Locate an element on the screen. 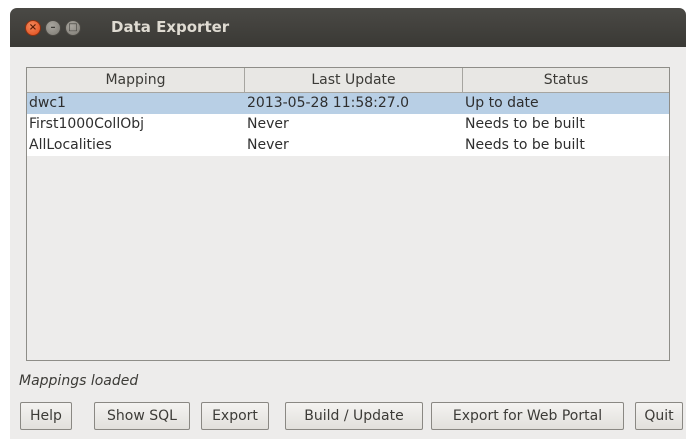  table-row: dwc1 2013-05-28 11:58:27.0 Up to date is located at coordinates (348, 103).